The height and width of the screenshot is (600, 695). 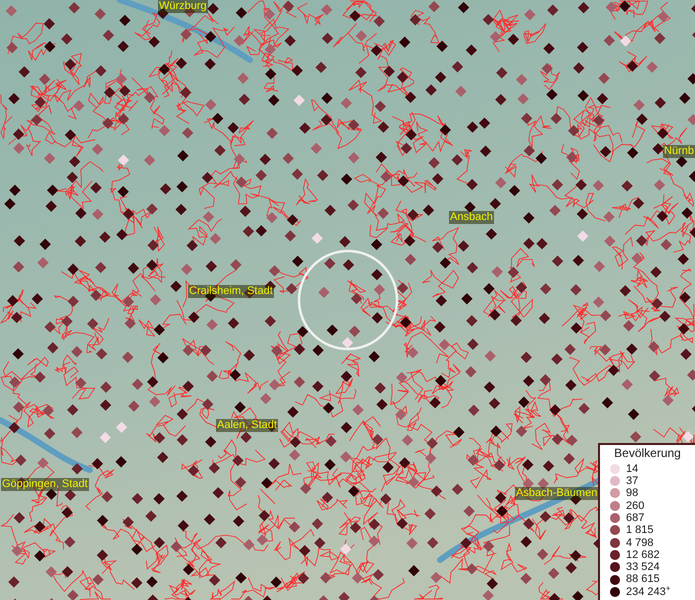 What do you see at coordinates (556, 493) in the screenshot?
I see `city-label: Asbach-Bäumen` at bounding box center [556, 493].